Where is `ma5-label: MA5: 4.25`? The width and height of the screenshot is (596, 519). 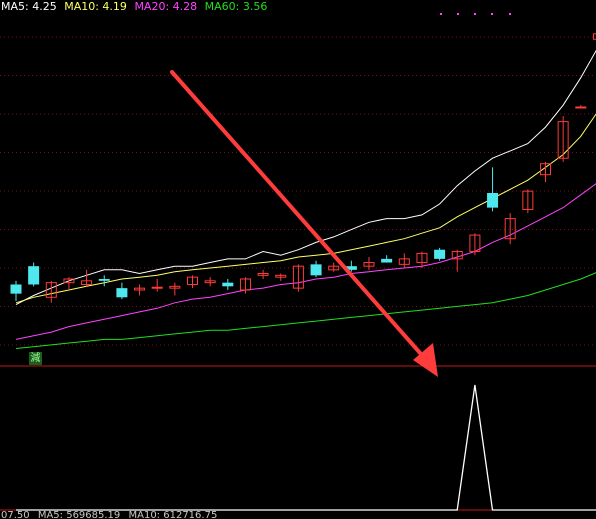
ma5-label: MA5: 4.25 is located at coordinates (29, 6).